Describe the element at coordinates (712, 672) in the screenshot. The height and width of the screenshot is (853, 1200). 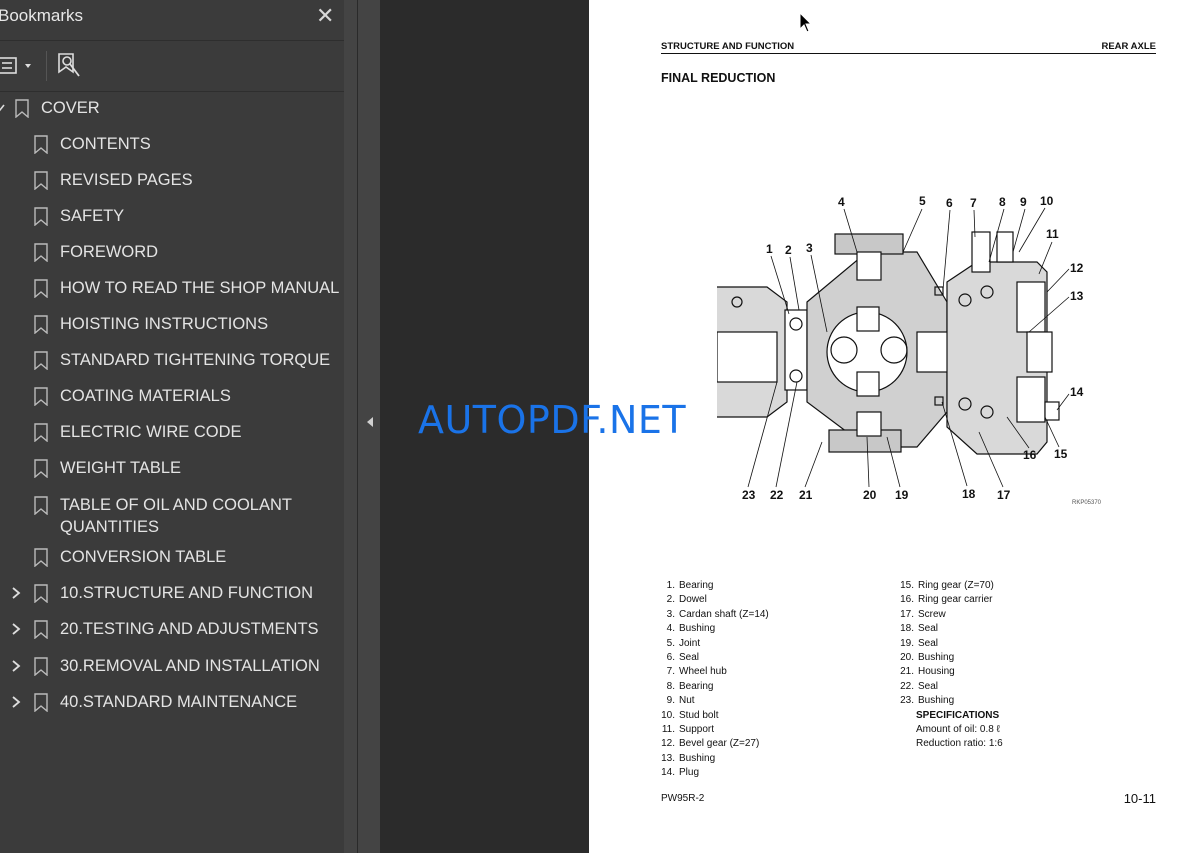
I see `part-list-item: 7. Wheel hub` at that location.